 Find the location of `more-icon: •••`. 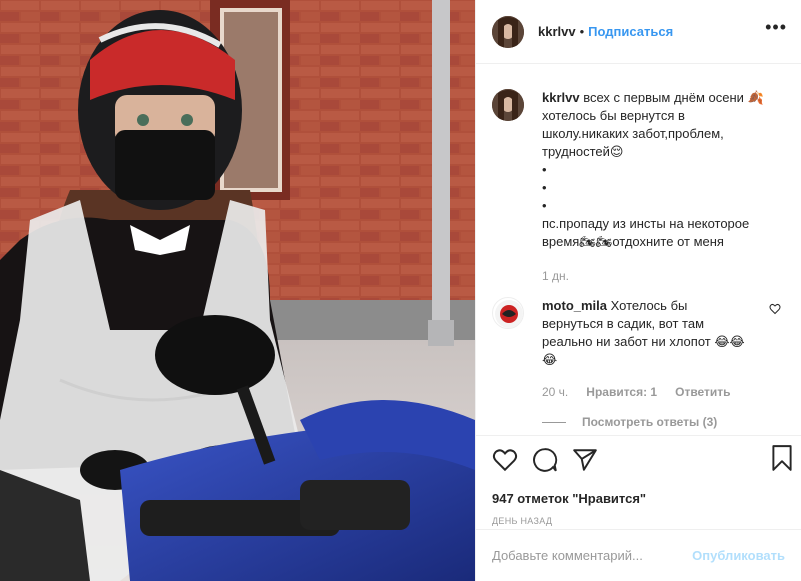

more-icon: ••• is located at coordinates (776, 27).